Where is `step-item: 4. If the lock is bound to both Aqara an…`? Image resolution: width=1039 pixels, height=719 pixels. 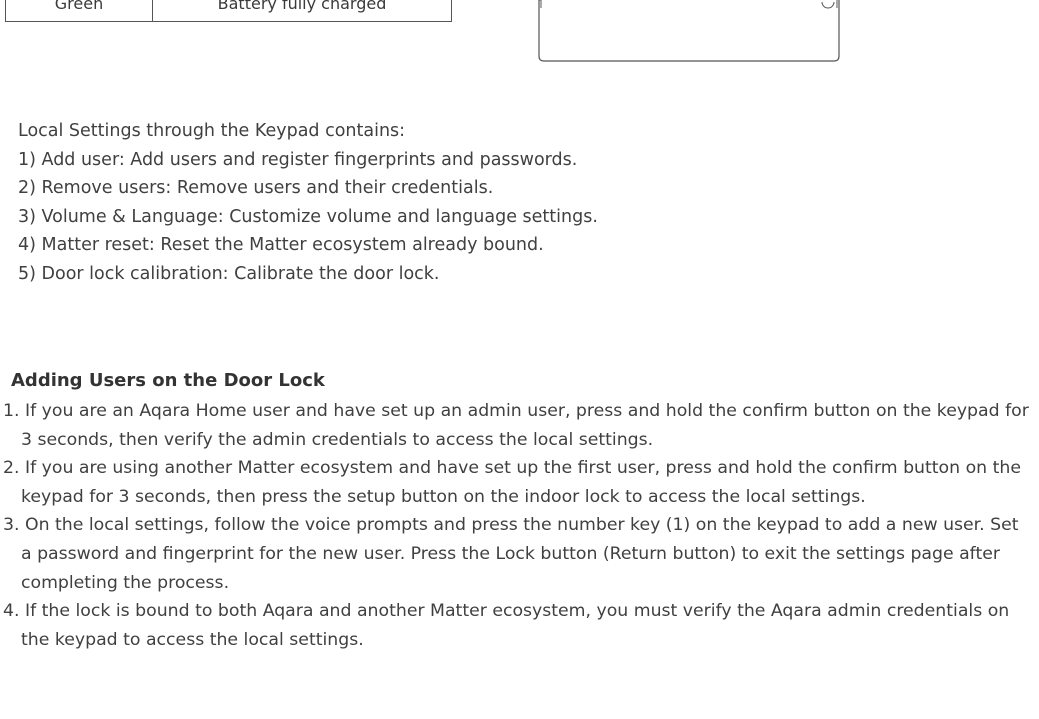 step-item: 4. If the lock is bound to both Aqara an… is located at coordinates (518, 625).